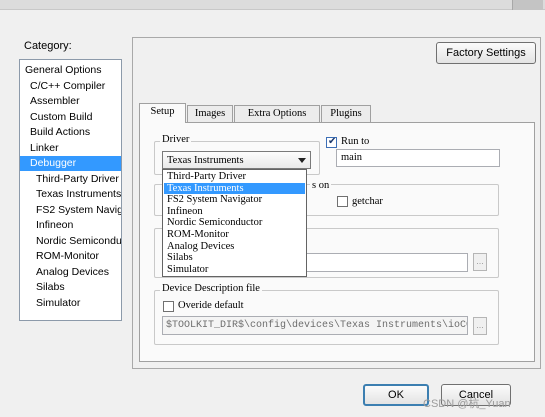 This screenshot has height=417, width=545. What do you see at coordinates (234, 177) in the screenshot?
I see `driver-option-third-party-driver: Third-Party Driver` at bounding box center [234, 177].